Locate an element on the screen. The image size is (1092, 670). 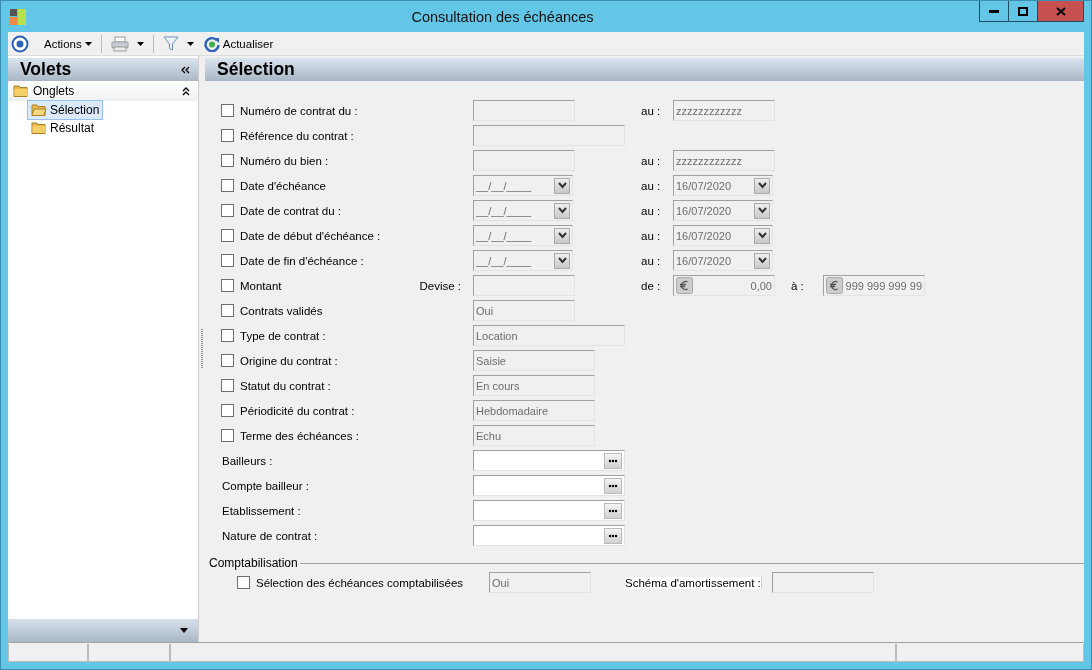
field-label: Nature de contrat : is located at coordinates (270, 535).